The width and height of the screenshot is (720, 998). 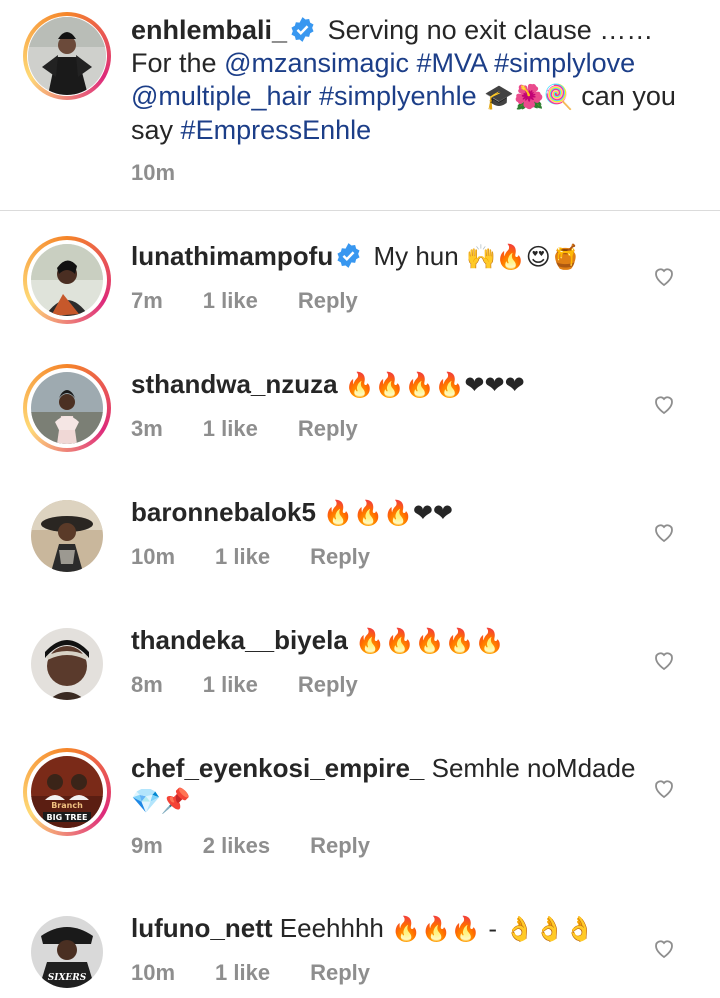 I want to click on comment-emojis: 🔥🔥🔥 - 👌👌👌, so click(x=493, y=929).